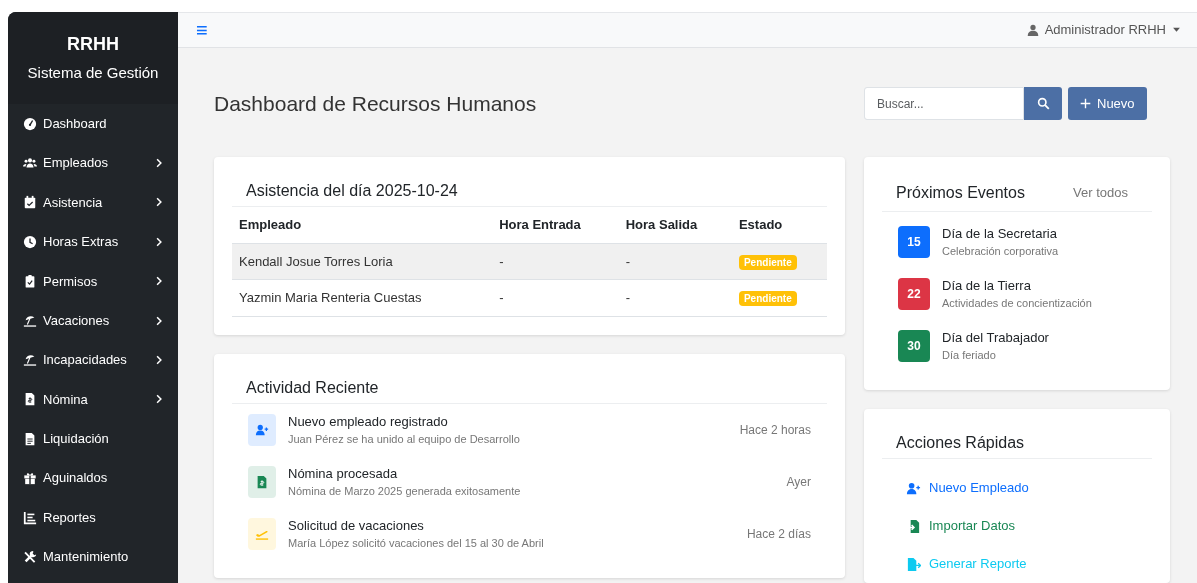 The height and width of the screenshot is (583, 1197). I want to click on sidebar-item: Aguinaldos, so click(93, 478).